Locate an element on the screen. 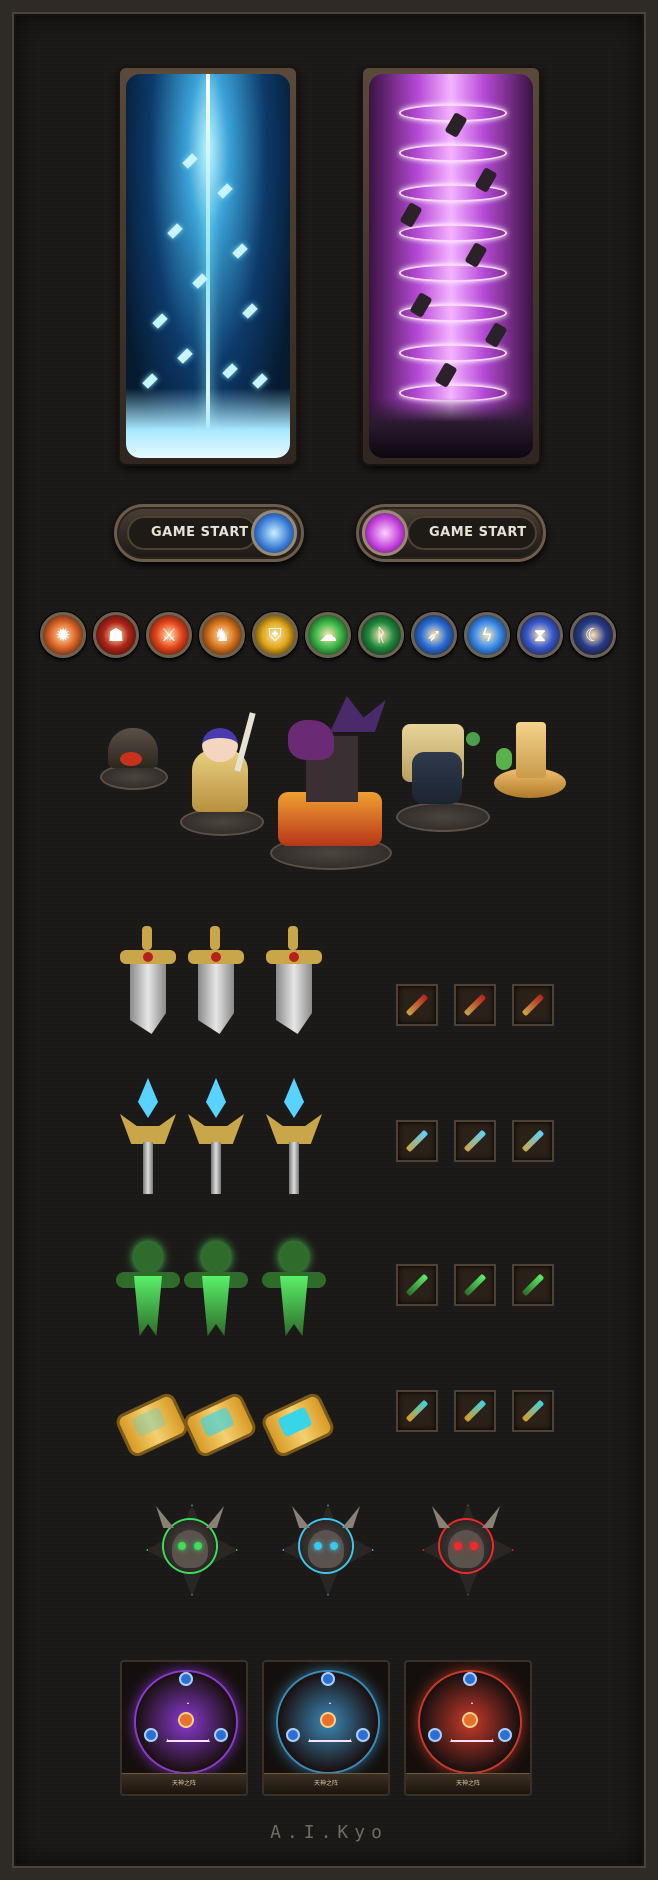 The image size is (658, 1880). void-vortex-icon is located at coordinates (385, 533).